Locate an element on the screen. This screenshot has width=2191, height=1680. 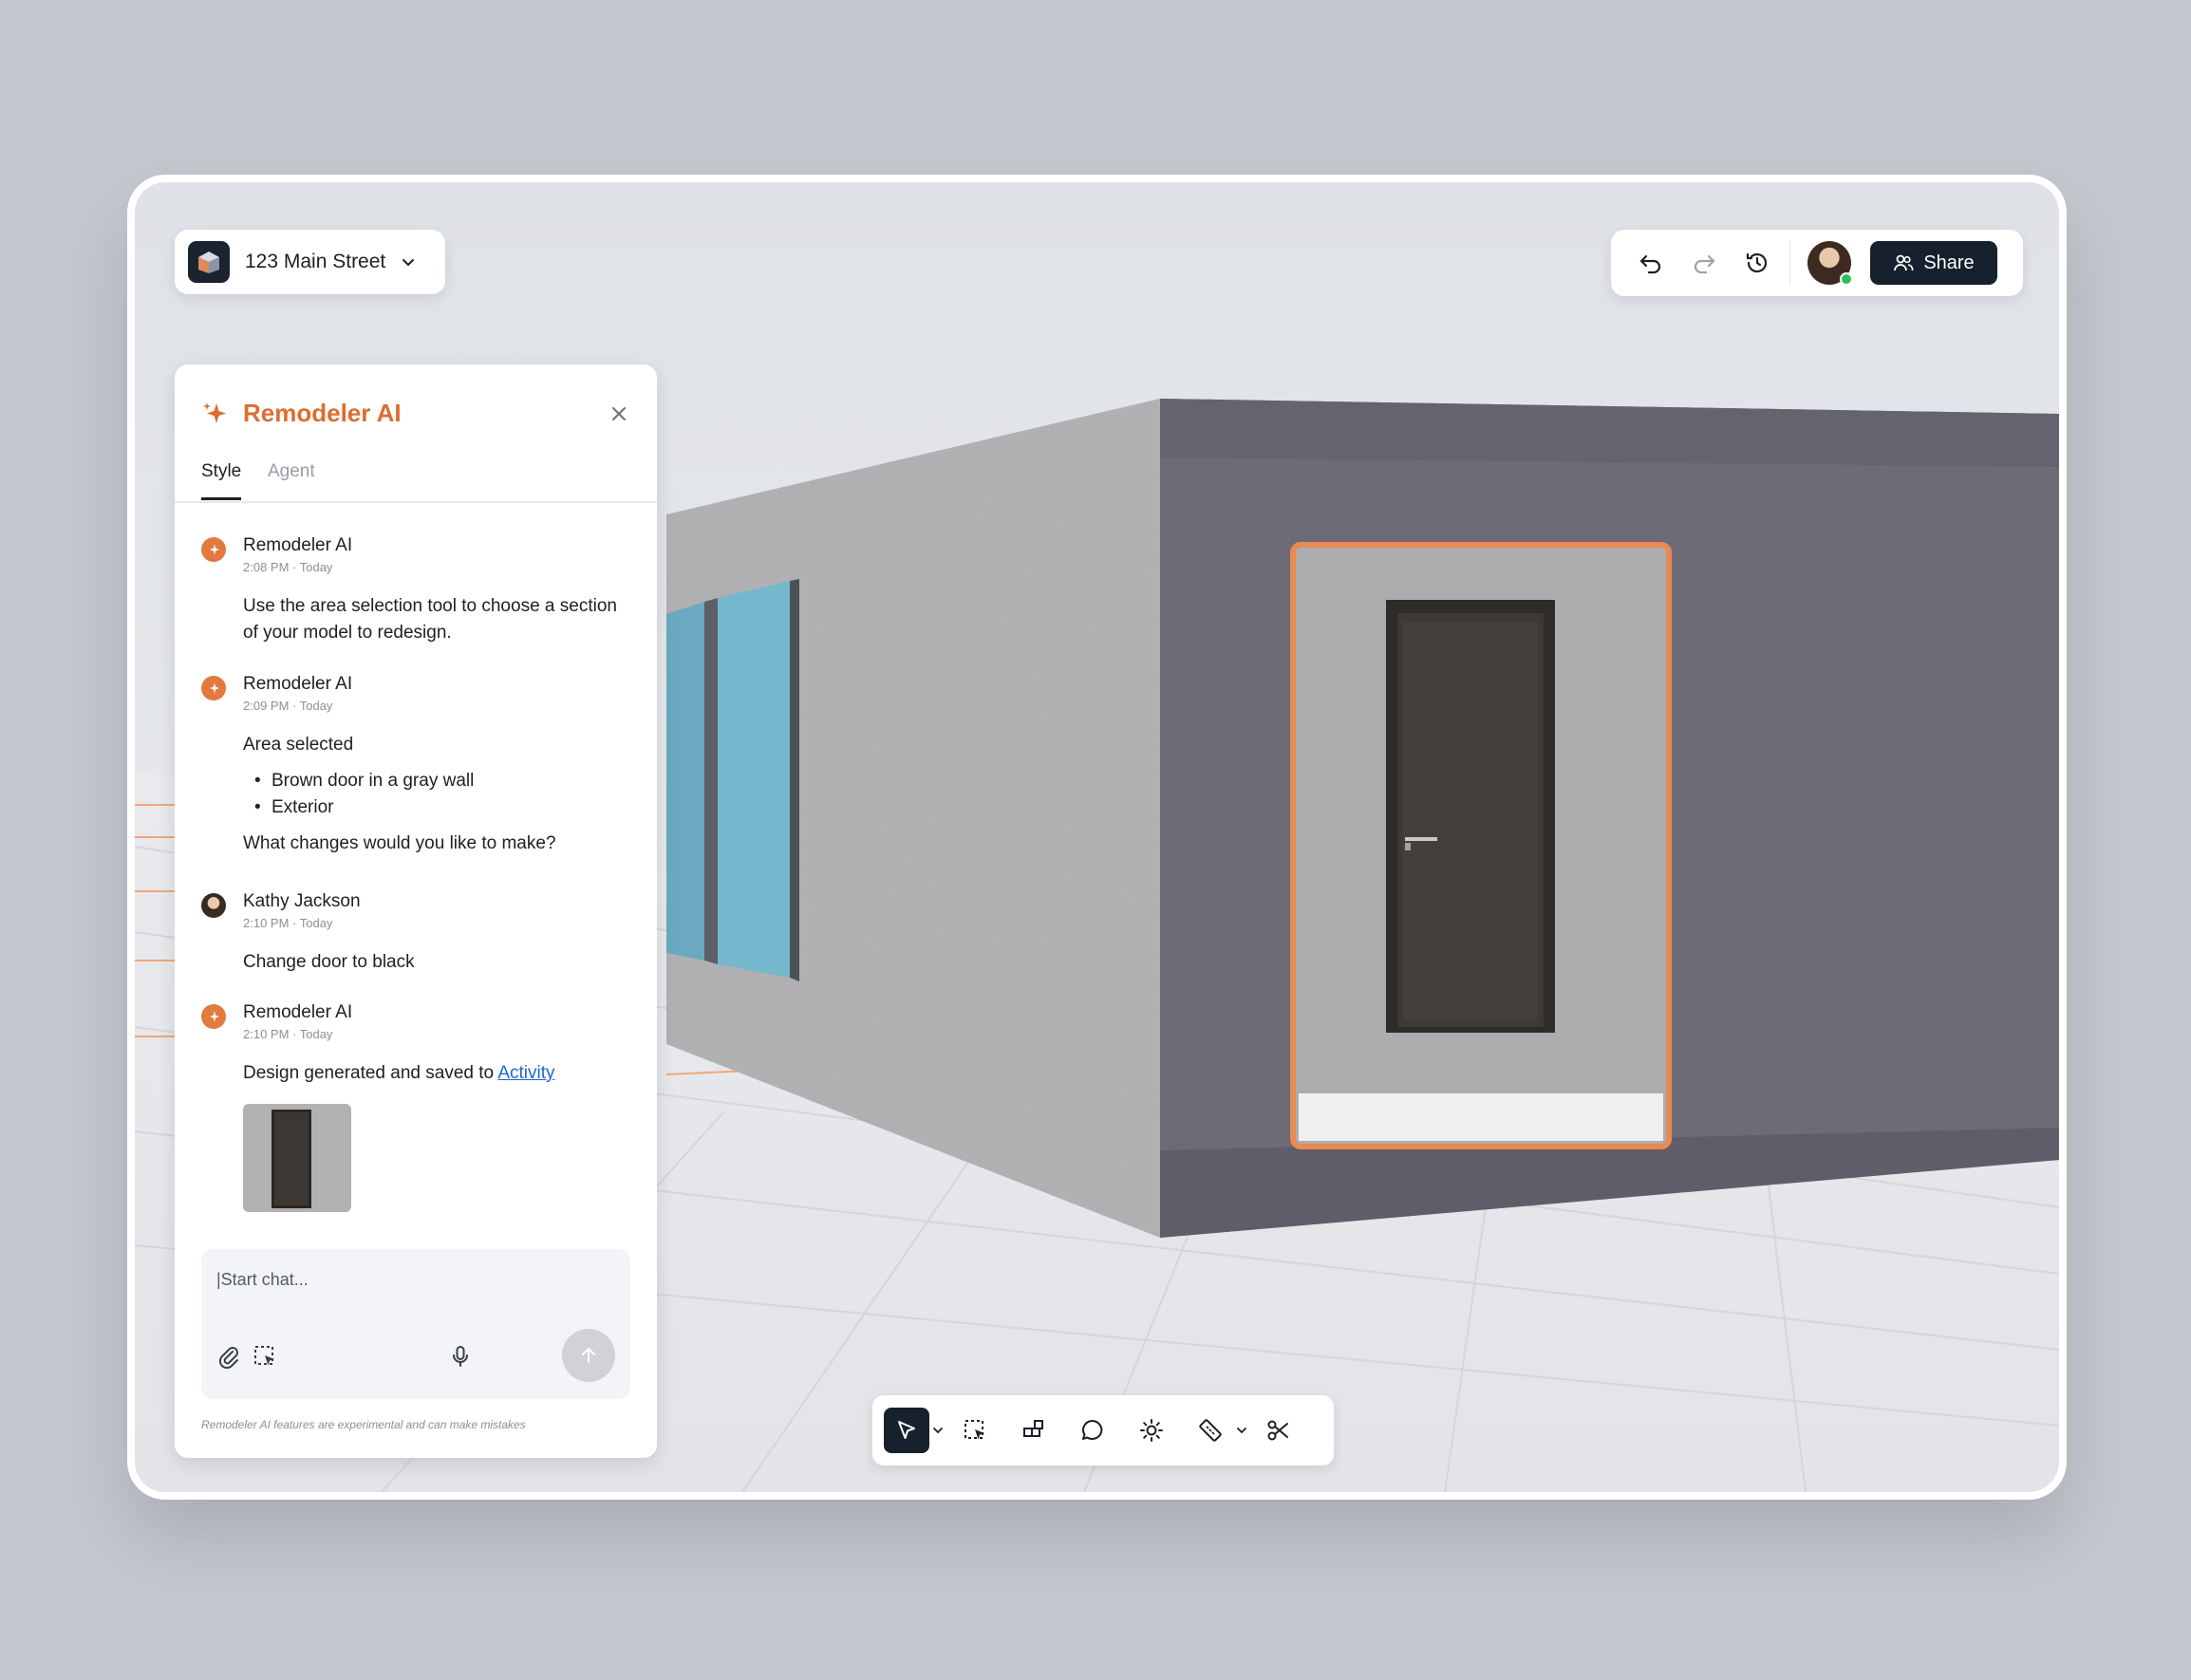
comment-icon is located at coordinates (1093, 1430).